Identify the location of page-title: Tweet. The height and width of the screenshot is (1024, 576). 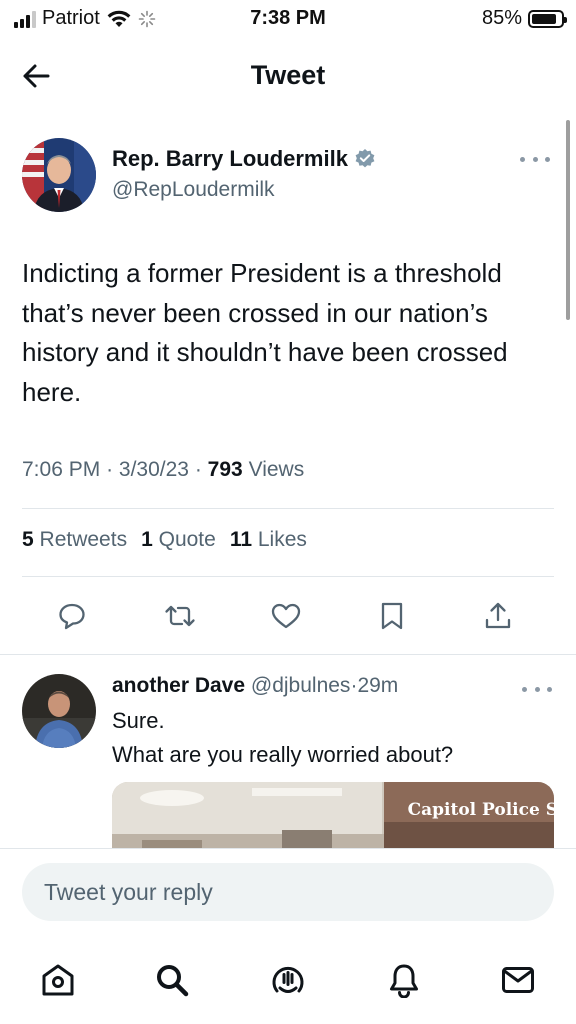
(288, 75).